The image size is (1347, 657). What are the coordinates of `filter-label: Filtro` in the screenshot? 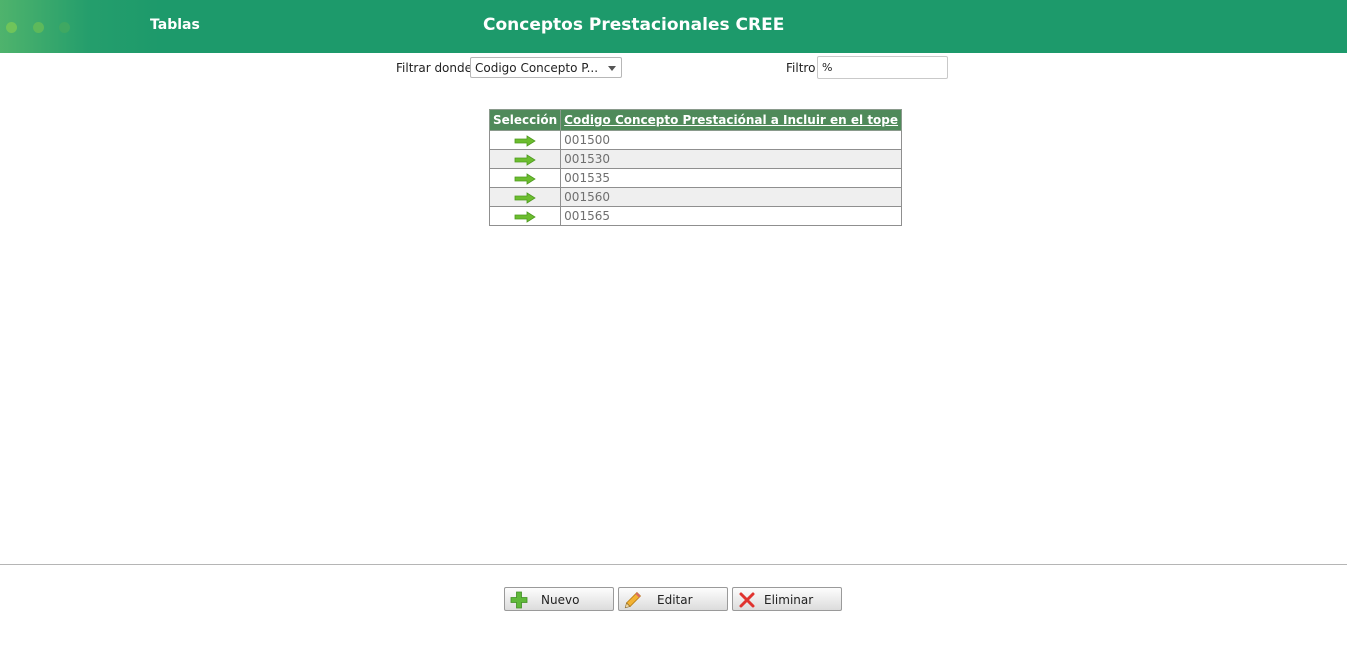 It's located at (801, 68).